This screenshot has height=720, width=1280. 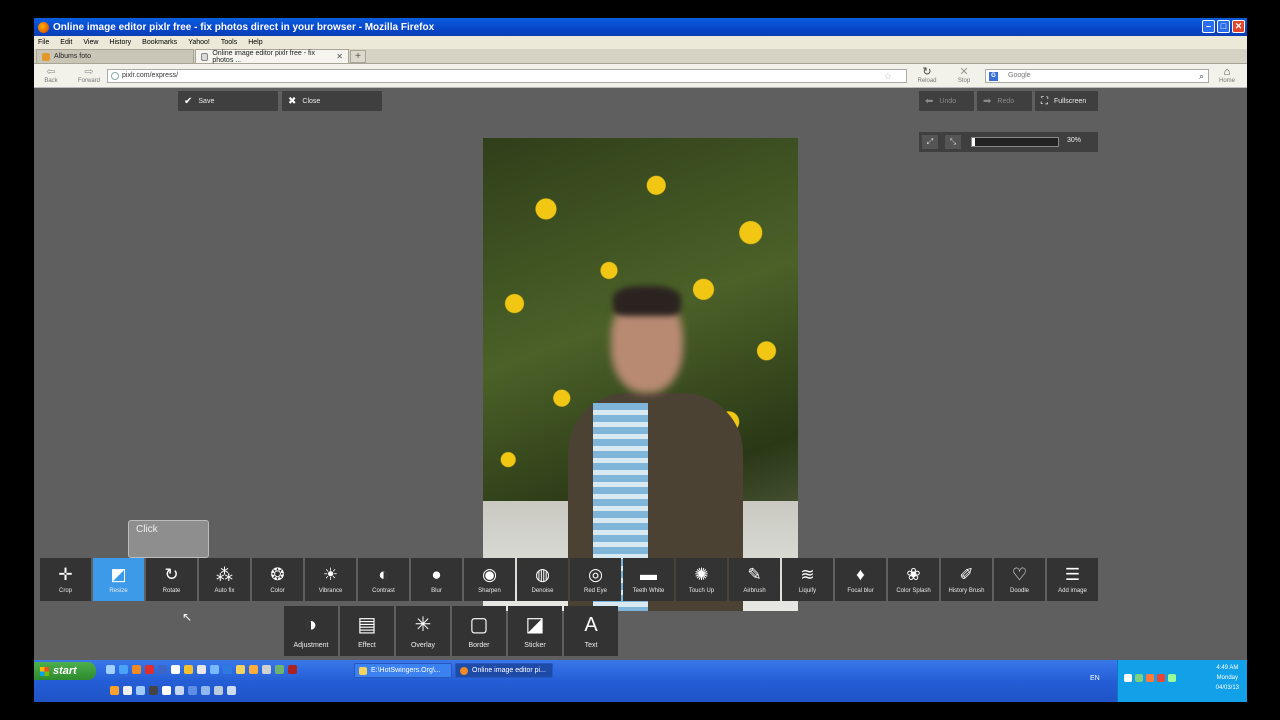 What do you see at coordinates (1227, 678) in the screenshot?
I see `clock: 4:49 AM Monday 04/03/13` at bounding box center [1227, 678].